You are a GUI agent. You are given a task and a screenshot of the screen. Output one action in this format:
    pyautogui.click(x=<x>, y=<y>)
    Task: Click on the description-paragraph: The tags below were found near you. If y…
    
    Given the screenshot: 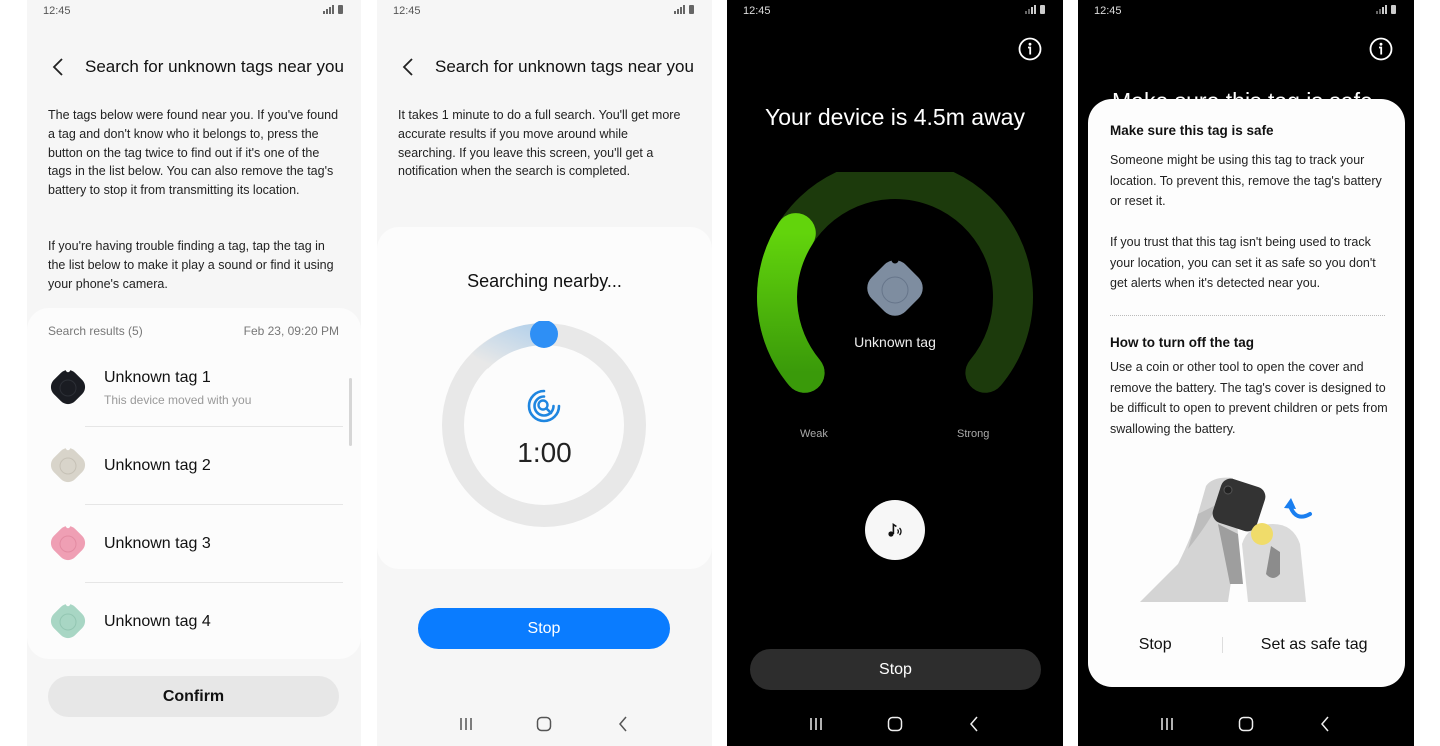 What is the action you would take?
    pyautogui.click(x=193, y=153)
    